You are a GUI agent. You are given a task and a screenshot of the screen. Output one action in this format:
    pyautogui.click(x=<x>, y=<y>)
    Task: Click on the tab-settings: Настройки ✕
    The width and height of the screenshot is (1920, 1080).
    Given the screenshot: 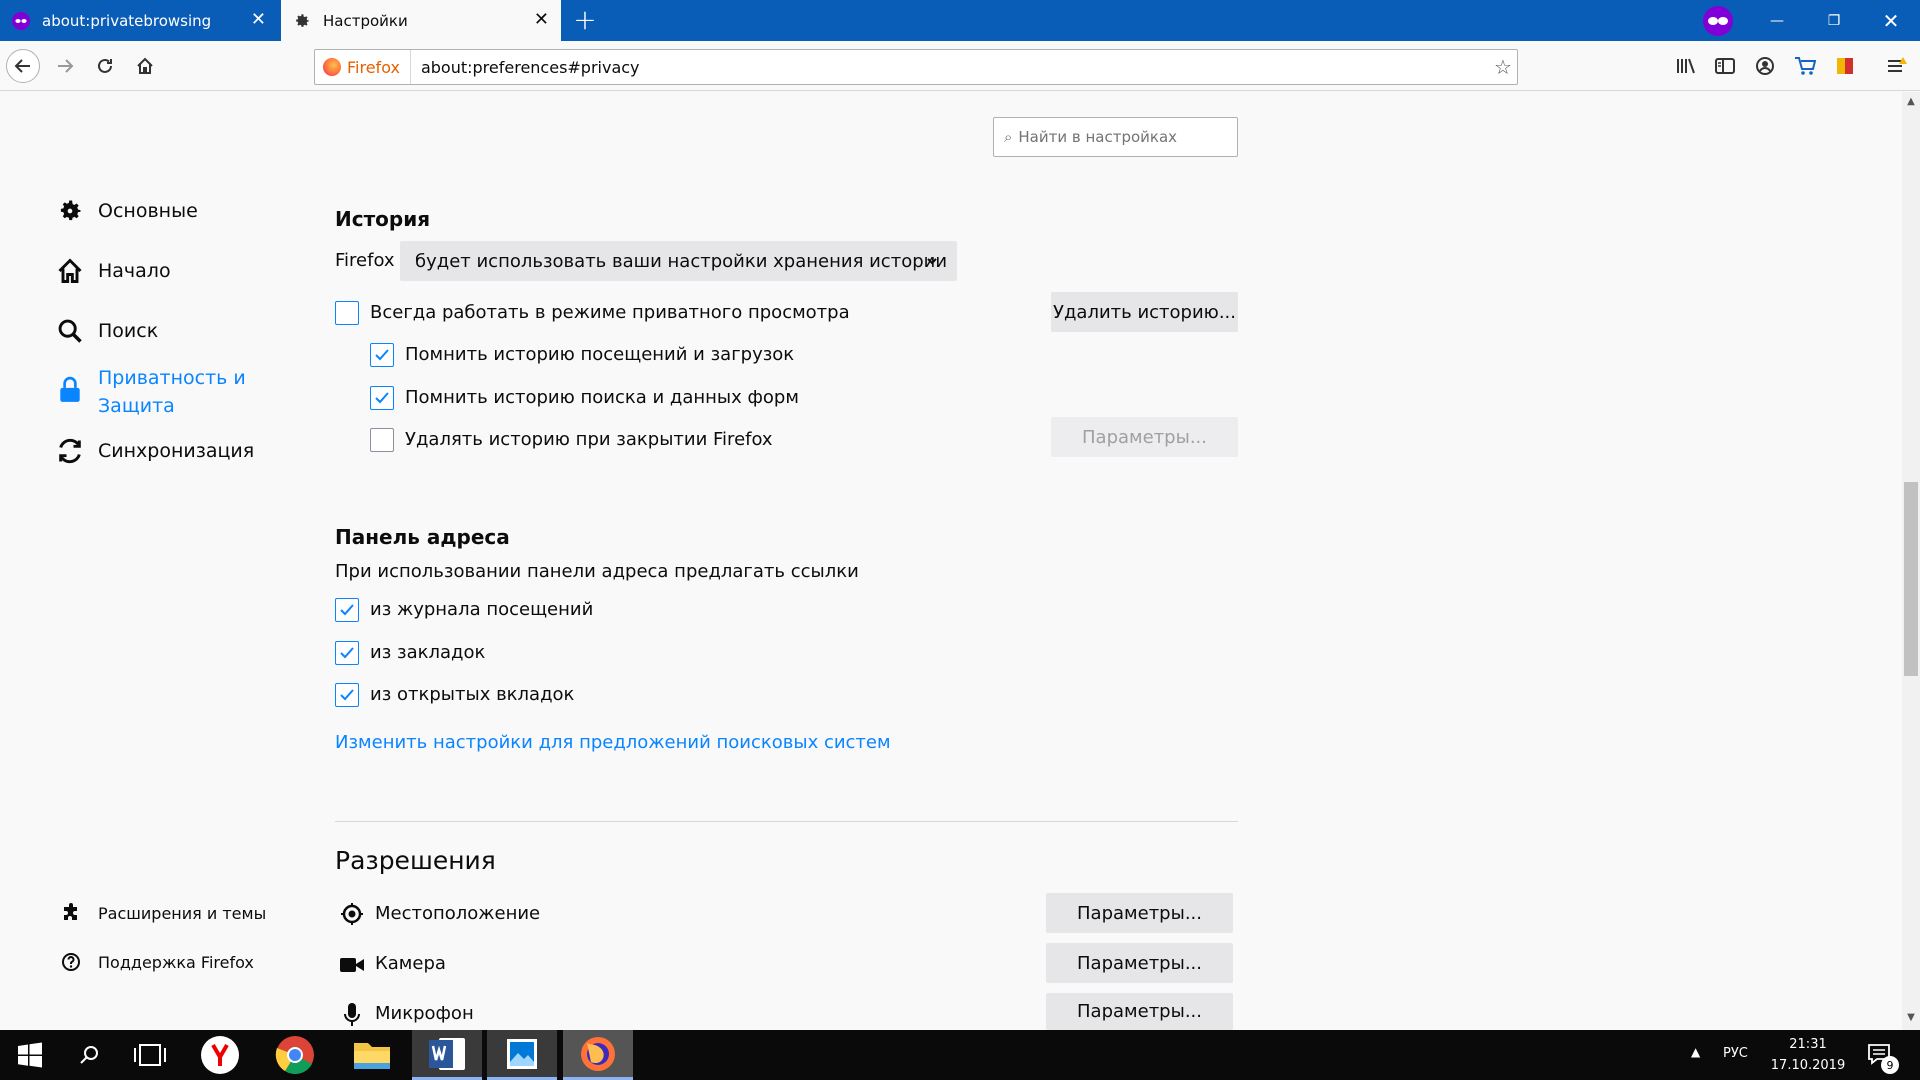 What is the action you would take?
    pyautogui.click(x=421, y=20)
    